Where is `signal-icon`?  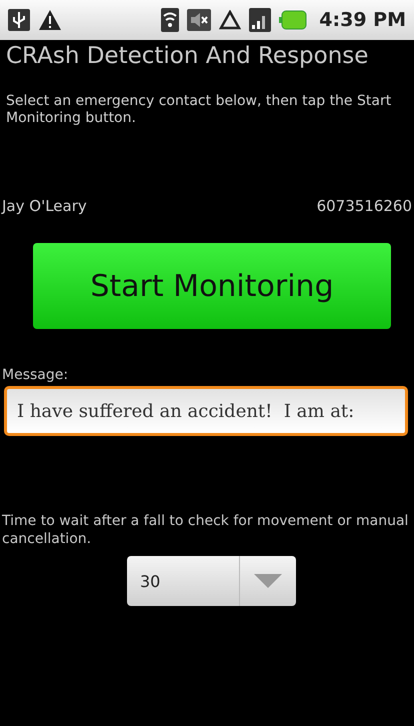
signal-icon is located at coordinates (260, 20).